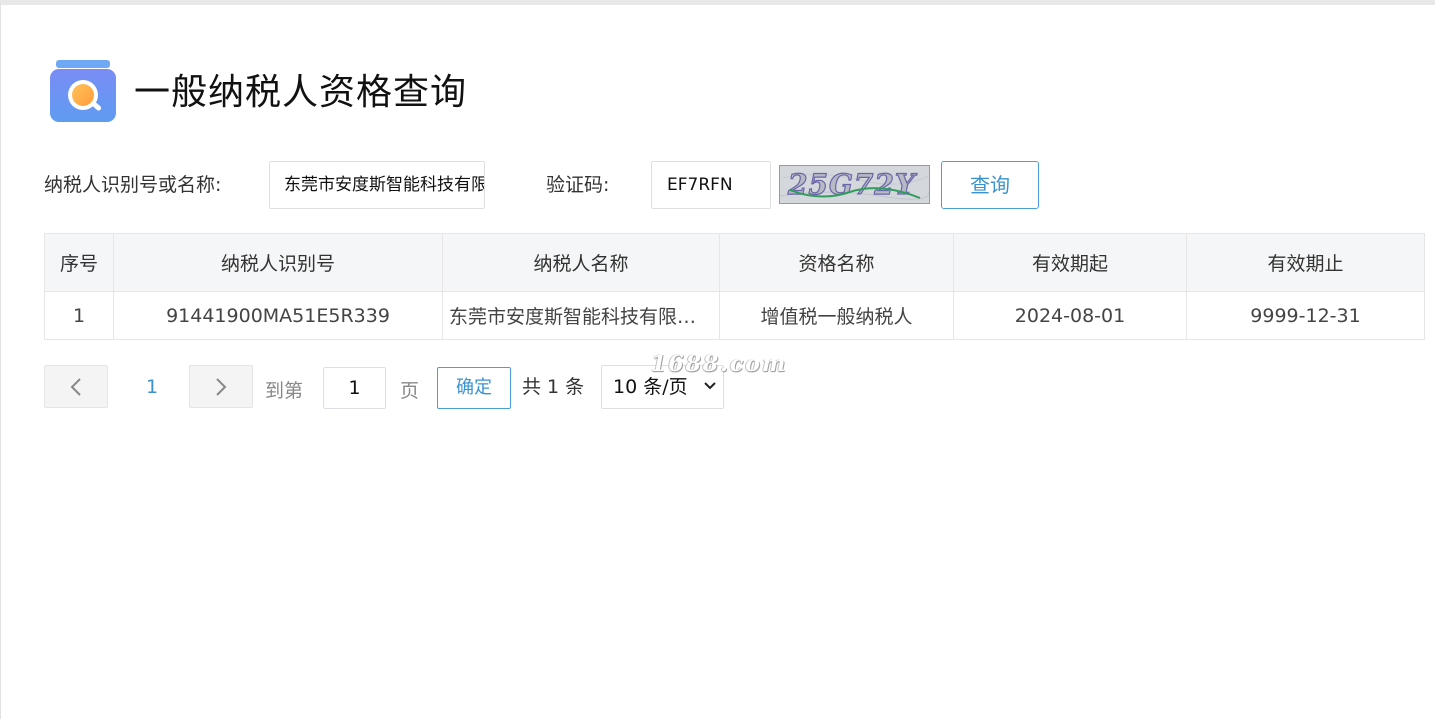 The image size is (1435, 719). Describe the element at coordinates (1305, 262) in the screenshot. I see `column-header-valid-to: 有效期止` at that location.